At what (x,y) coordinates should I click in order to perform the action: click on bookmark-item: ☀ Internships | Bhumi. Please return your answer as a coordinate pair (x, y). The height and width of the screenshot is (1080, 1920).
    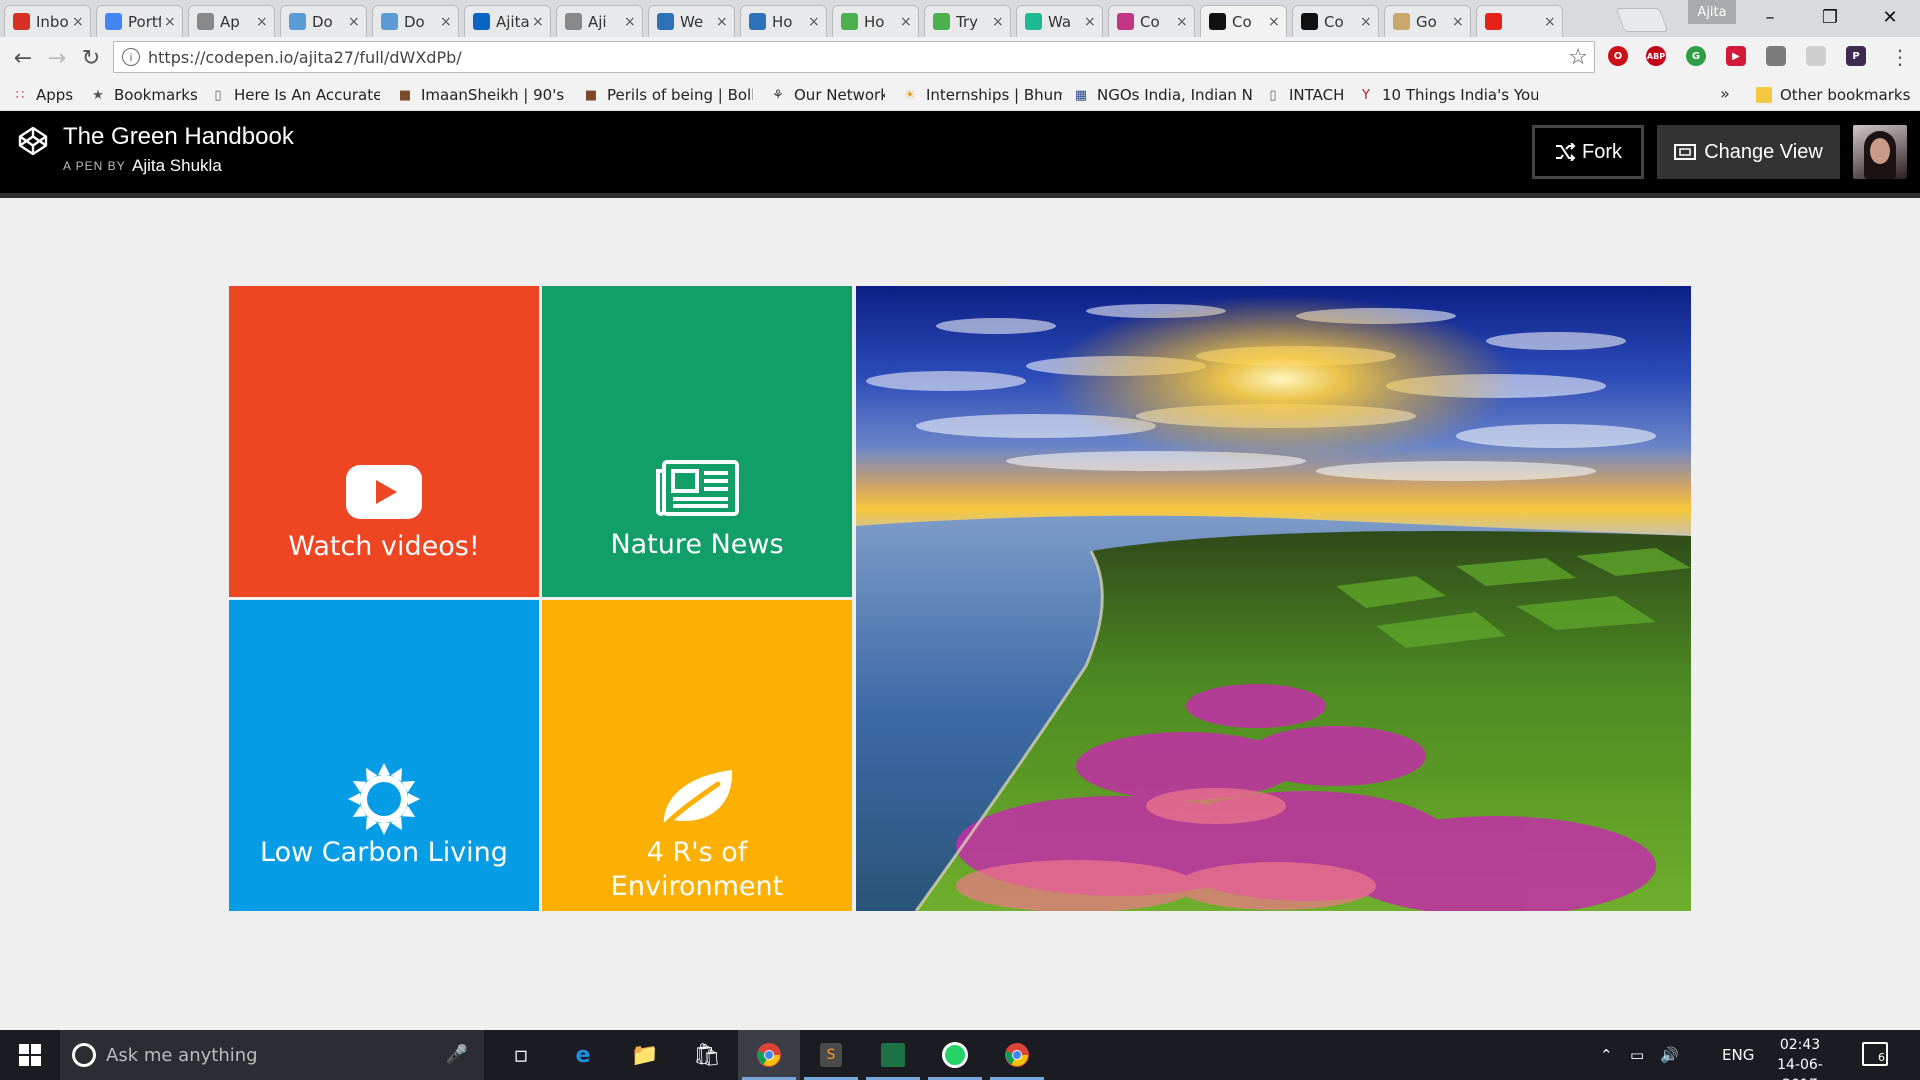
    Looking at the image, I should click on (982, 95).